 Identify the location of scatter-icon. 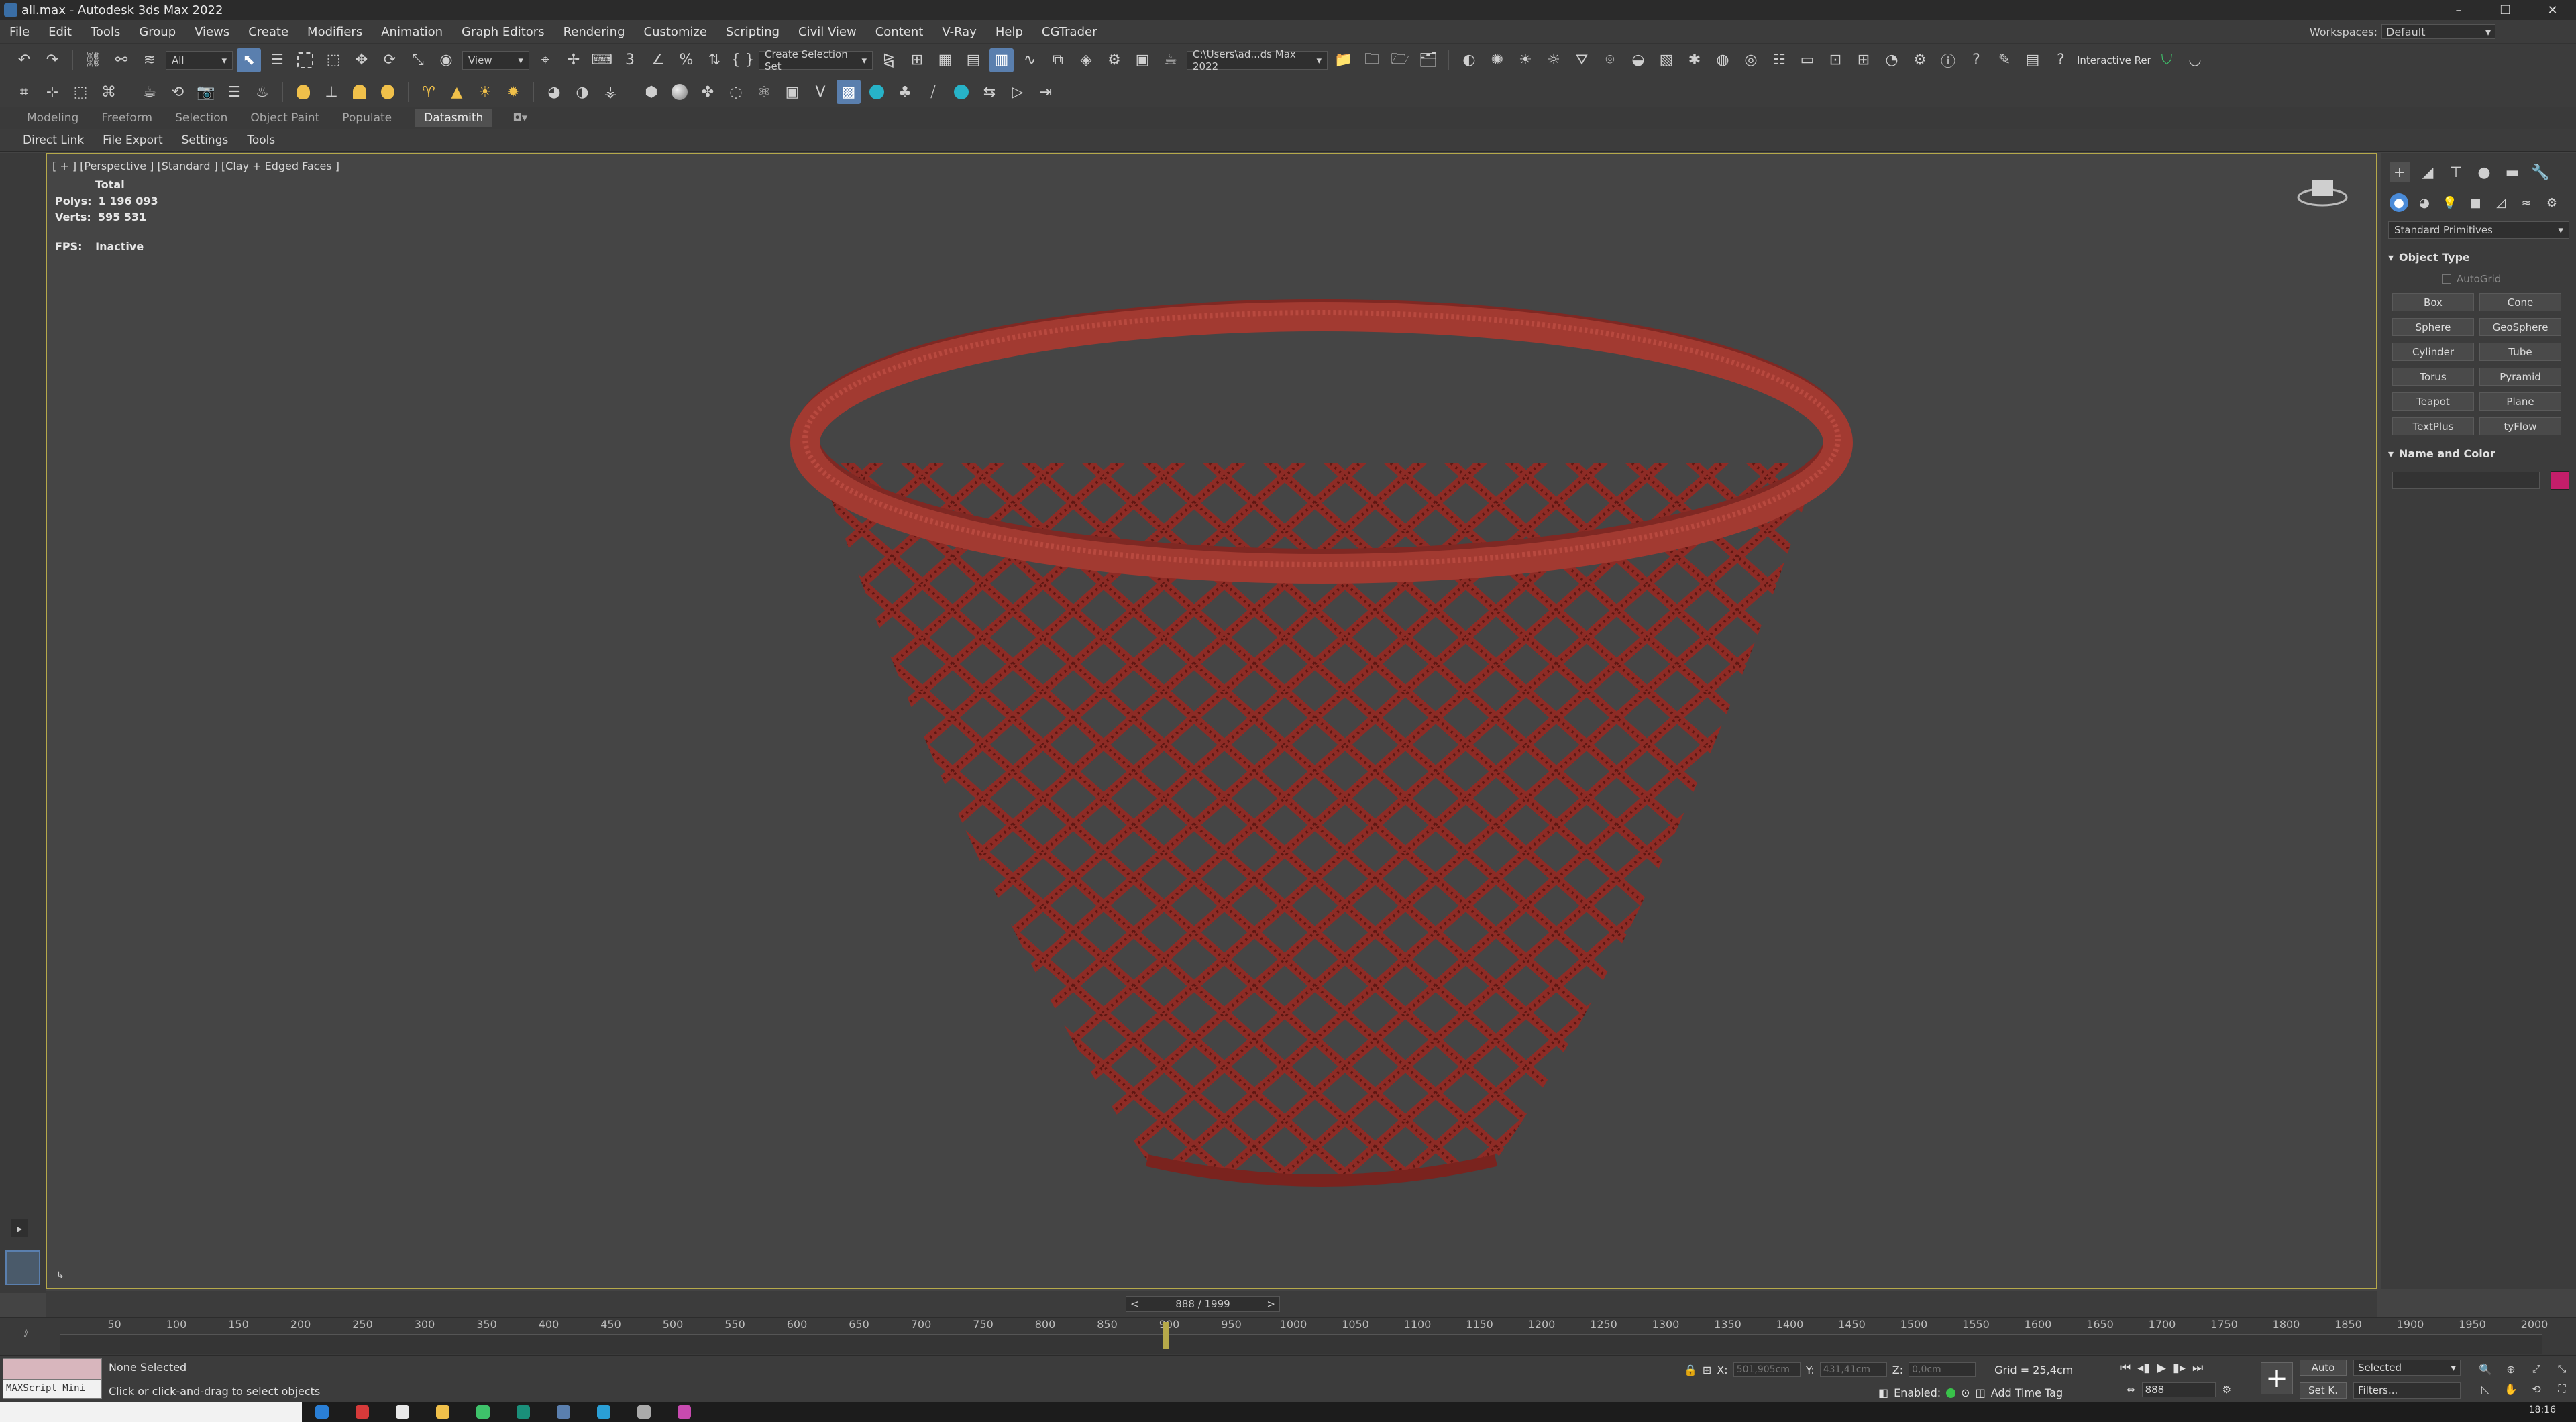
(877, 92).